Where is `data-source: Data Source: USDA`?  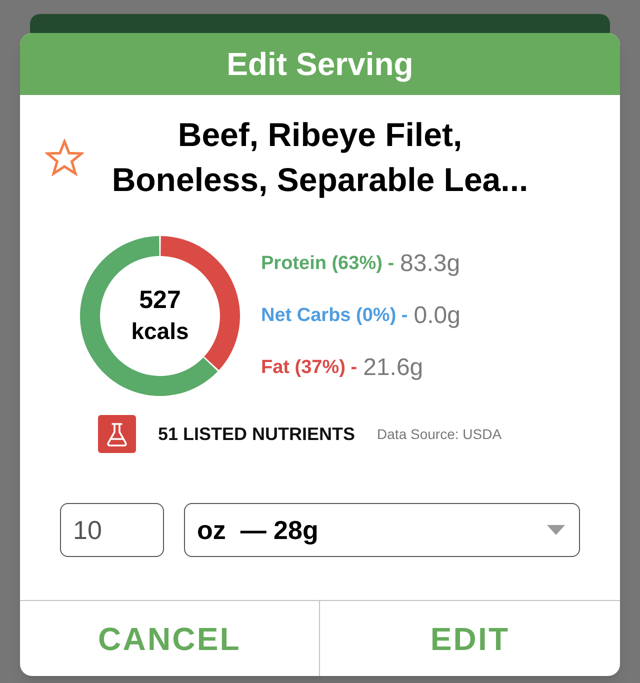
data-source: Data Source: USDA is located at coordinates (439, 434).